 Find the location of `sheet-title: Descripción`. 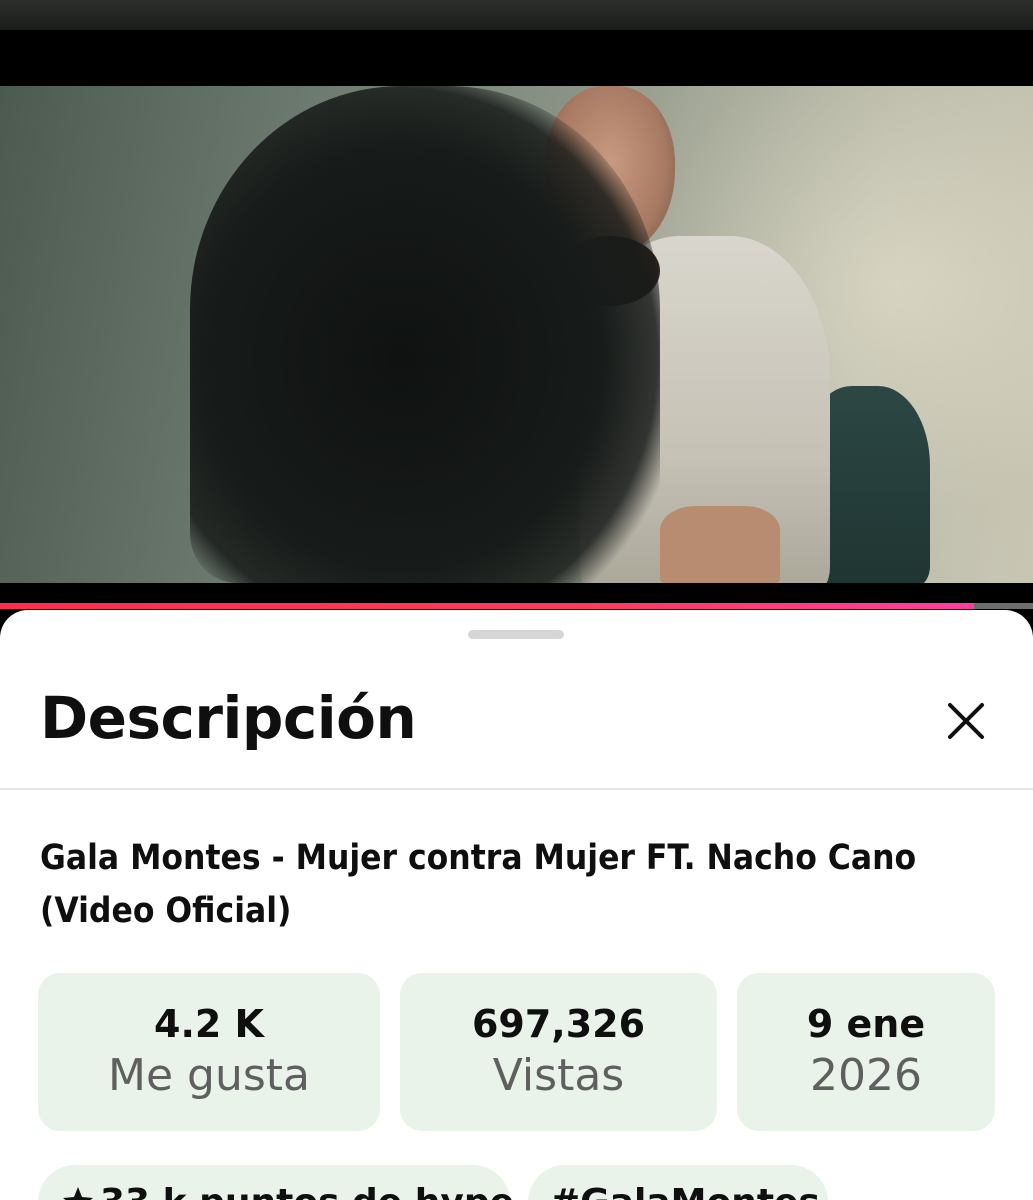

sheet-title: Descripción is located at coordinates (228, 718).